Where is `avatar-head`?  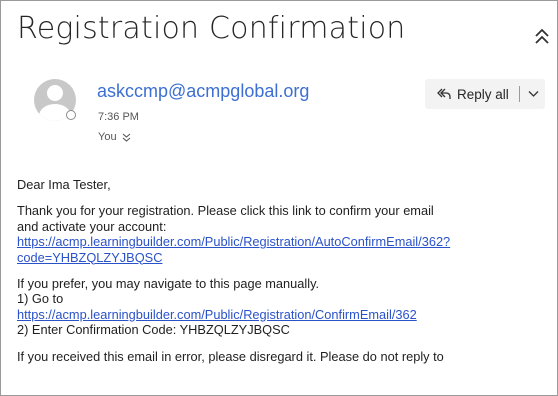 avatar-head is located at coordinates (55, 93).